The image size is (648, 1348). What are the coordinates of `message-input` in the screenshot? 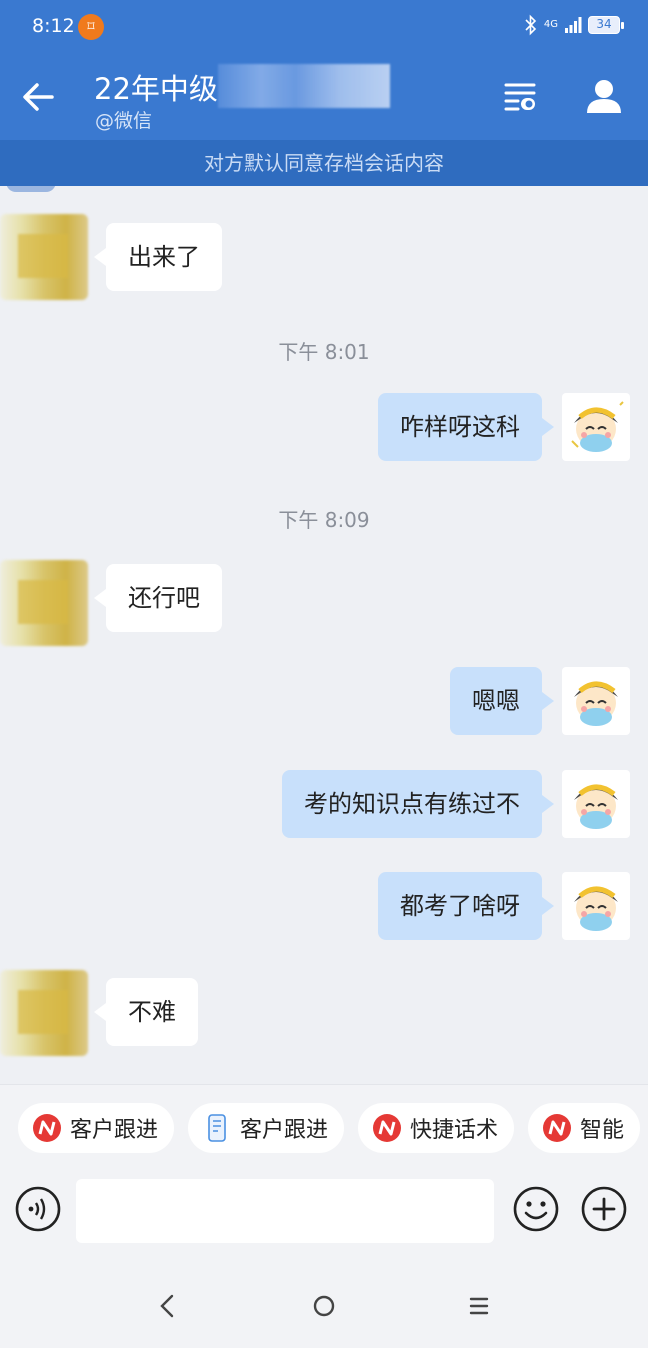 It's located at (285, 1211).